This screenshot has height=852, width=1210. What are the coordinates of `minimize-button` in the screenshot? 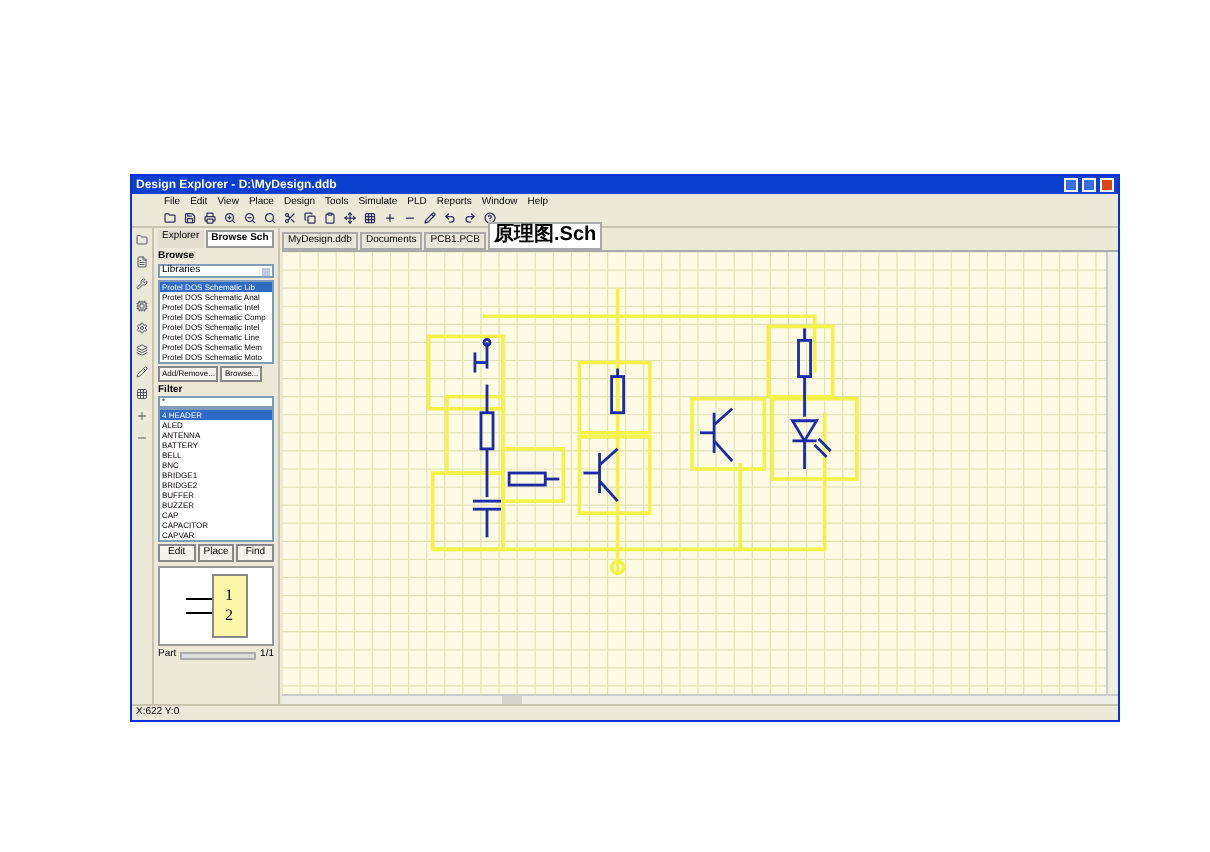 It's located at (1071, 185).